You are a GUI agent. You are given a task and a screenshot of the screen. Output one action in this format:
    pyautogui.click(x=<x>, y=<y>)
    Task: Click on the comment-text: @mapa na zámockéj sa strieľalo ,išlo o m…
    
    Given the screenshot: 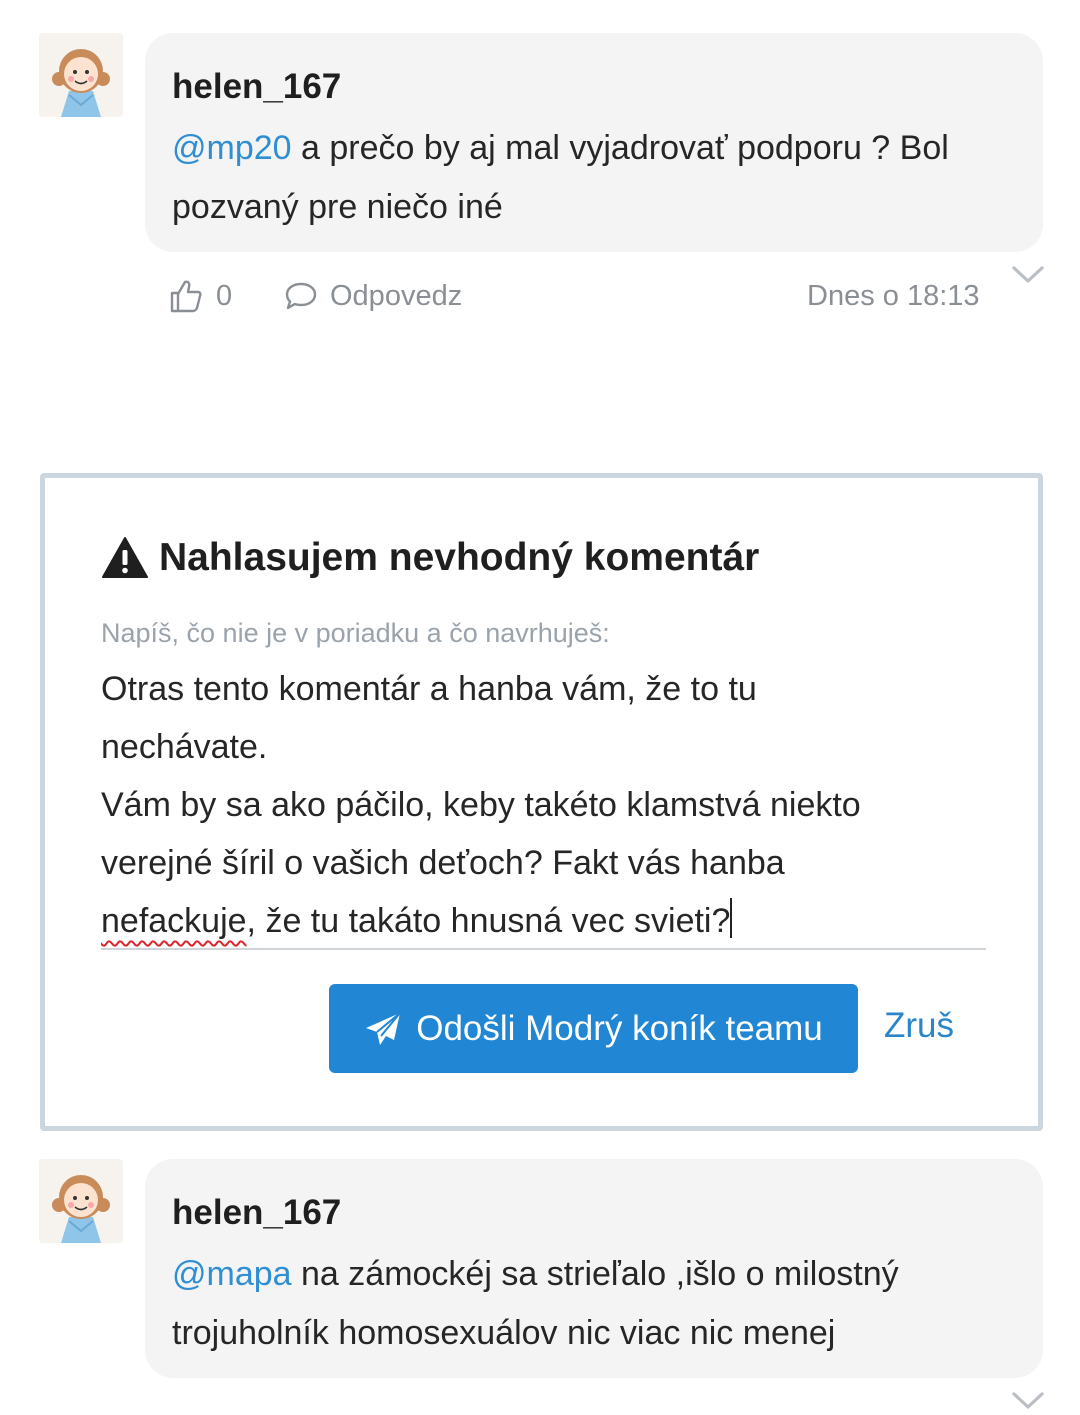 What is the action you would take?
    pyautogui.click(x=535, y=1303)
    